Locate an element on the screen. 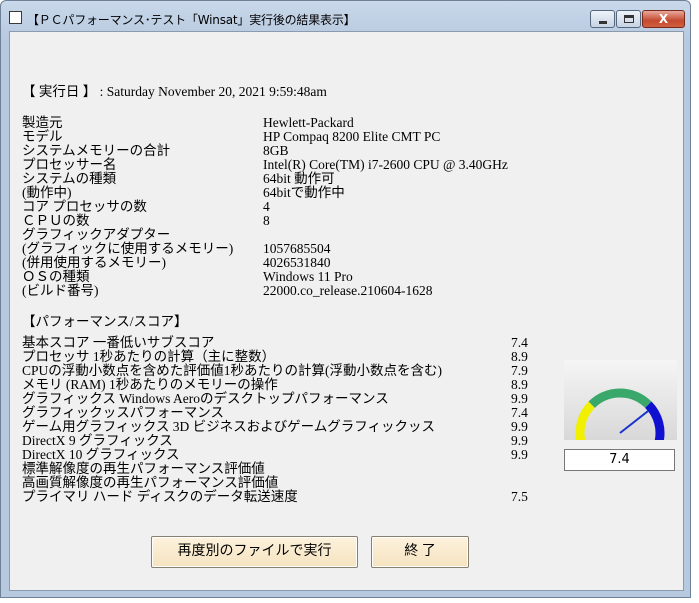 This screenshot has width=699, height=603. maximize-icon is located at coordinates (629, 19).